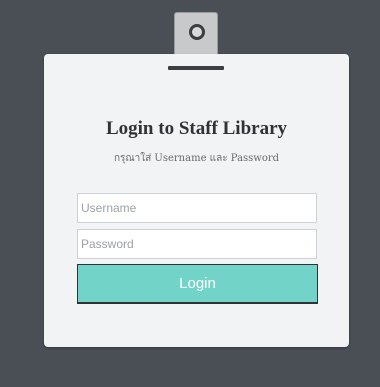 The width and height of the screenshot is (380, 387). I want to click on page-title: Login to Staff Library, so click(196, 128).